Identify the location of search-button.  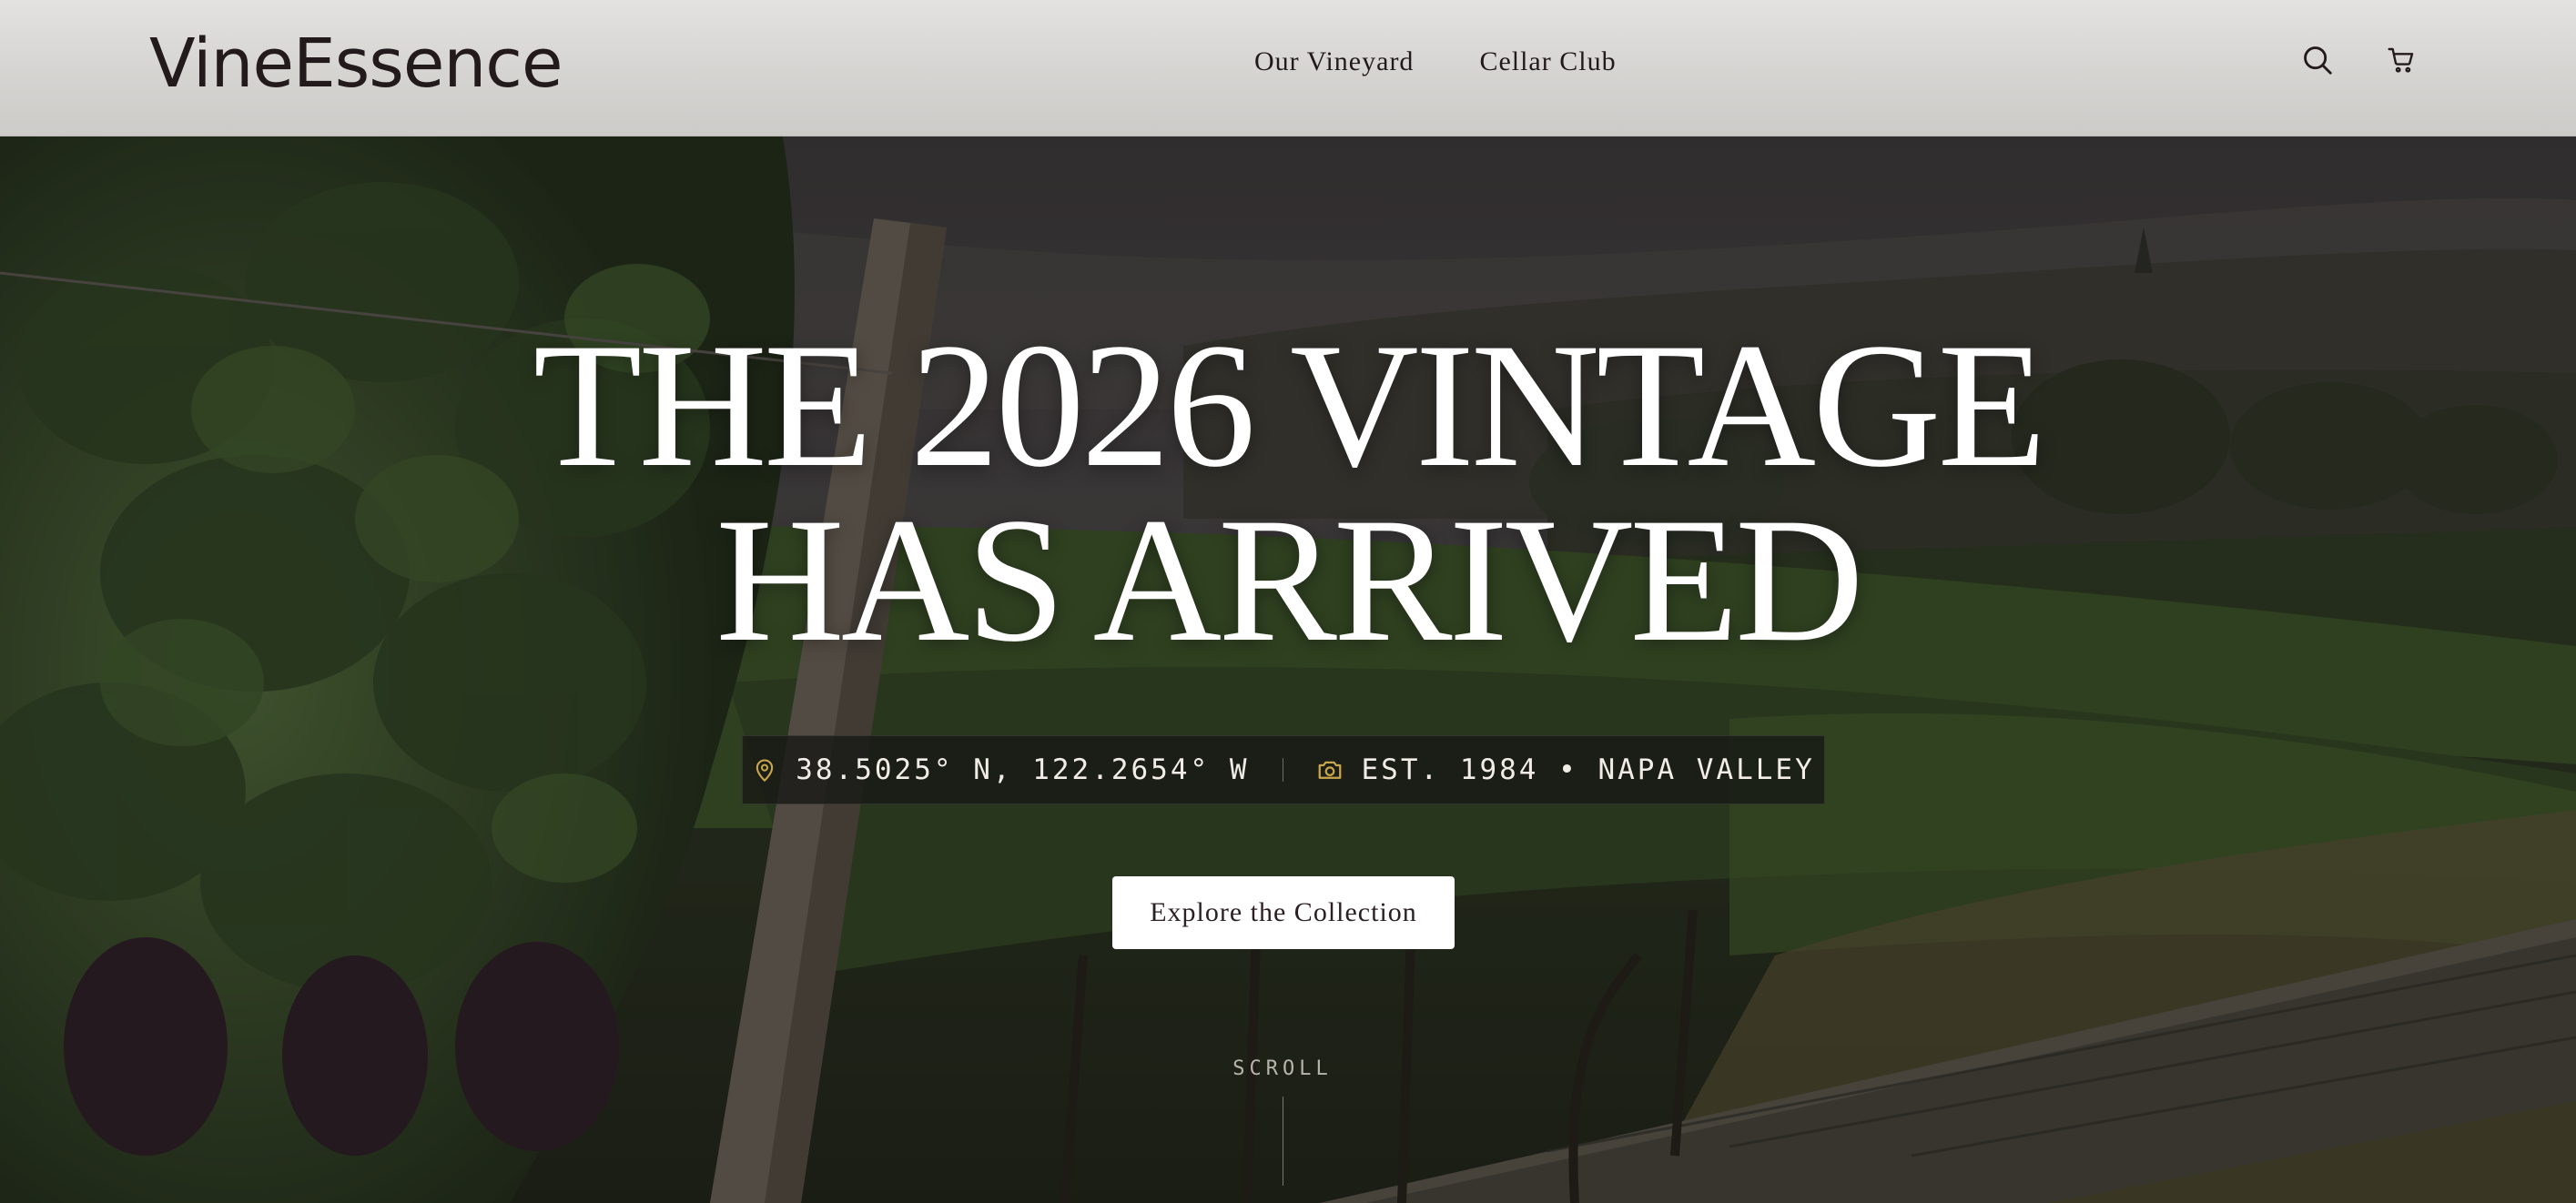
(2317, 60).